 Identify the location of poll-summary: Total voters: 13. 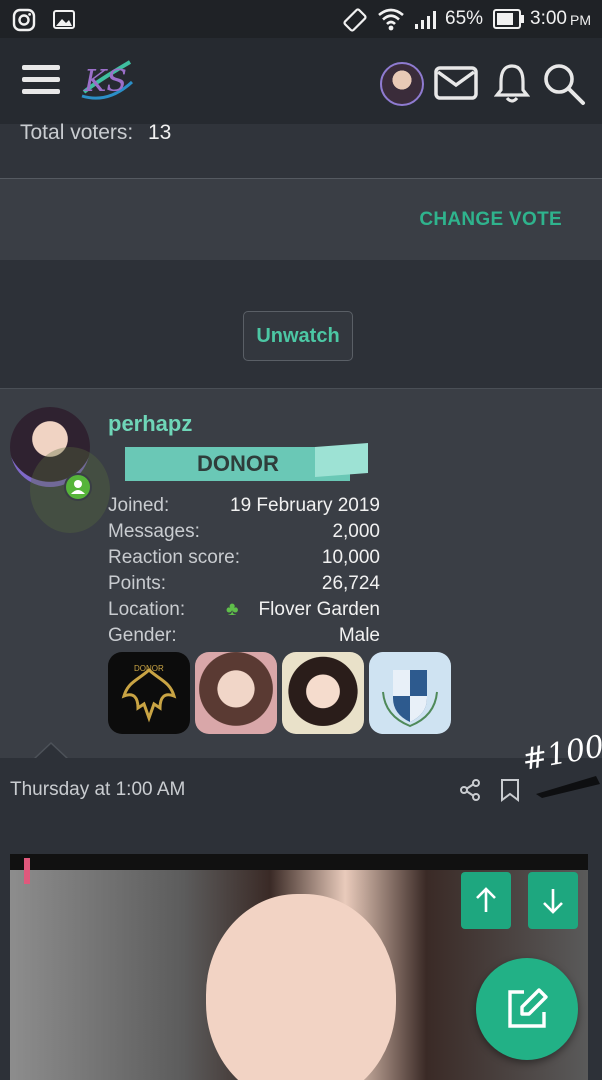
(301, 149).